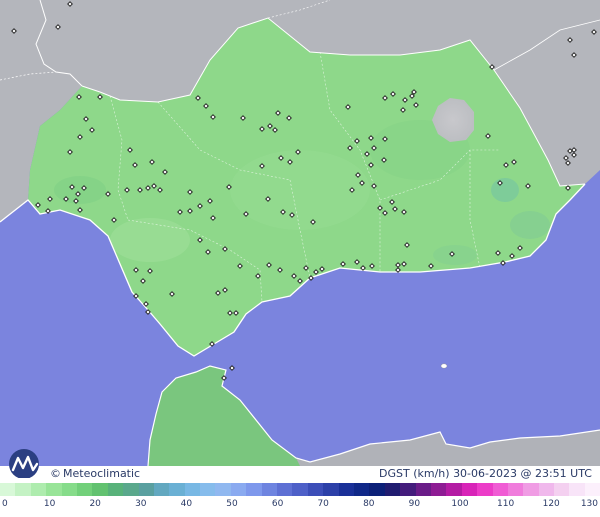 The height and width of the screenshot is (517, 600). Describe the element at coordinates (300, 507) in the screenshot. I see `color-scale-ticks: 0 10 20 30 40 50 60 70 80 90 100 110 120 130` at that location.